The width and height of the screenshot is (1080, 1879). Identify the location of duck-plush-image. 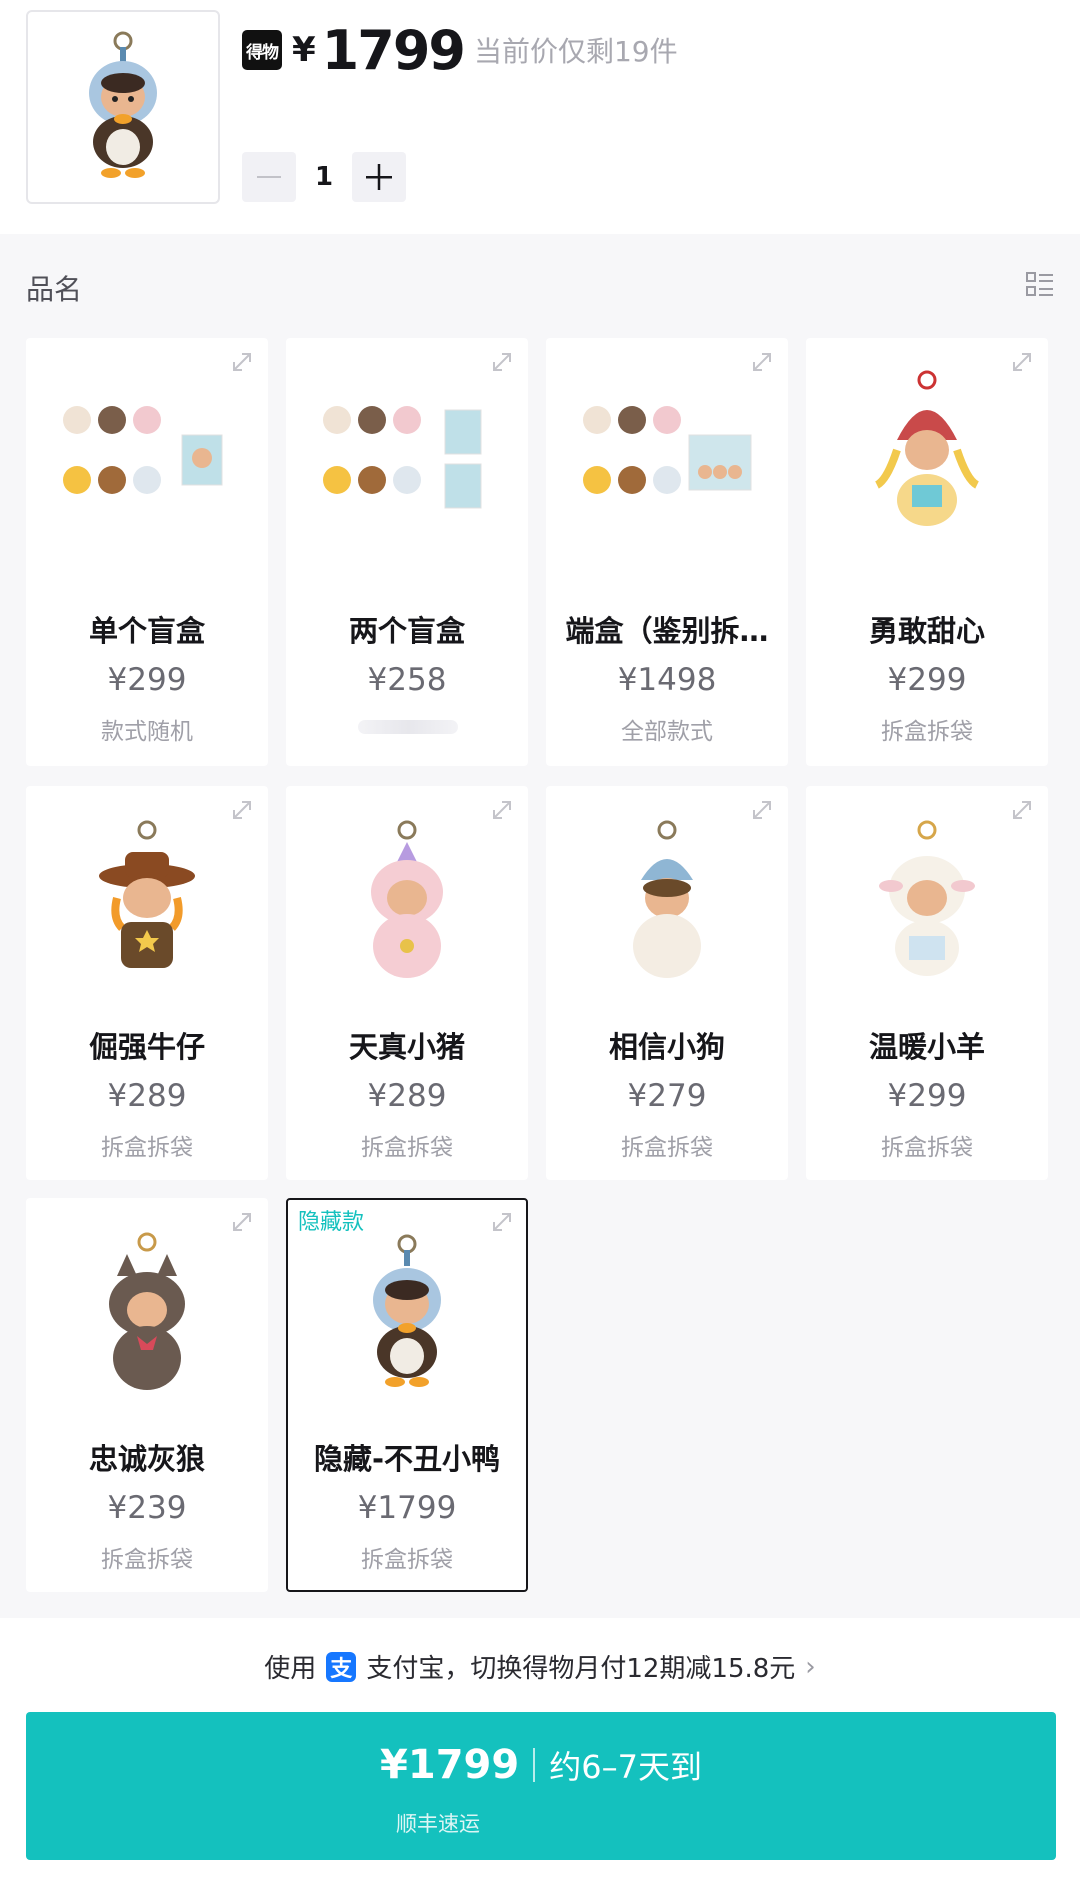
(123, 104).